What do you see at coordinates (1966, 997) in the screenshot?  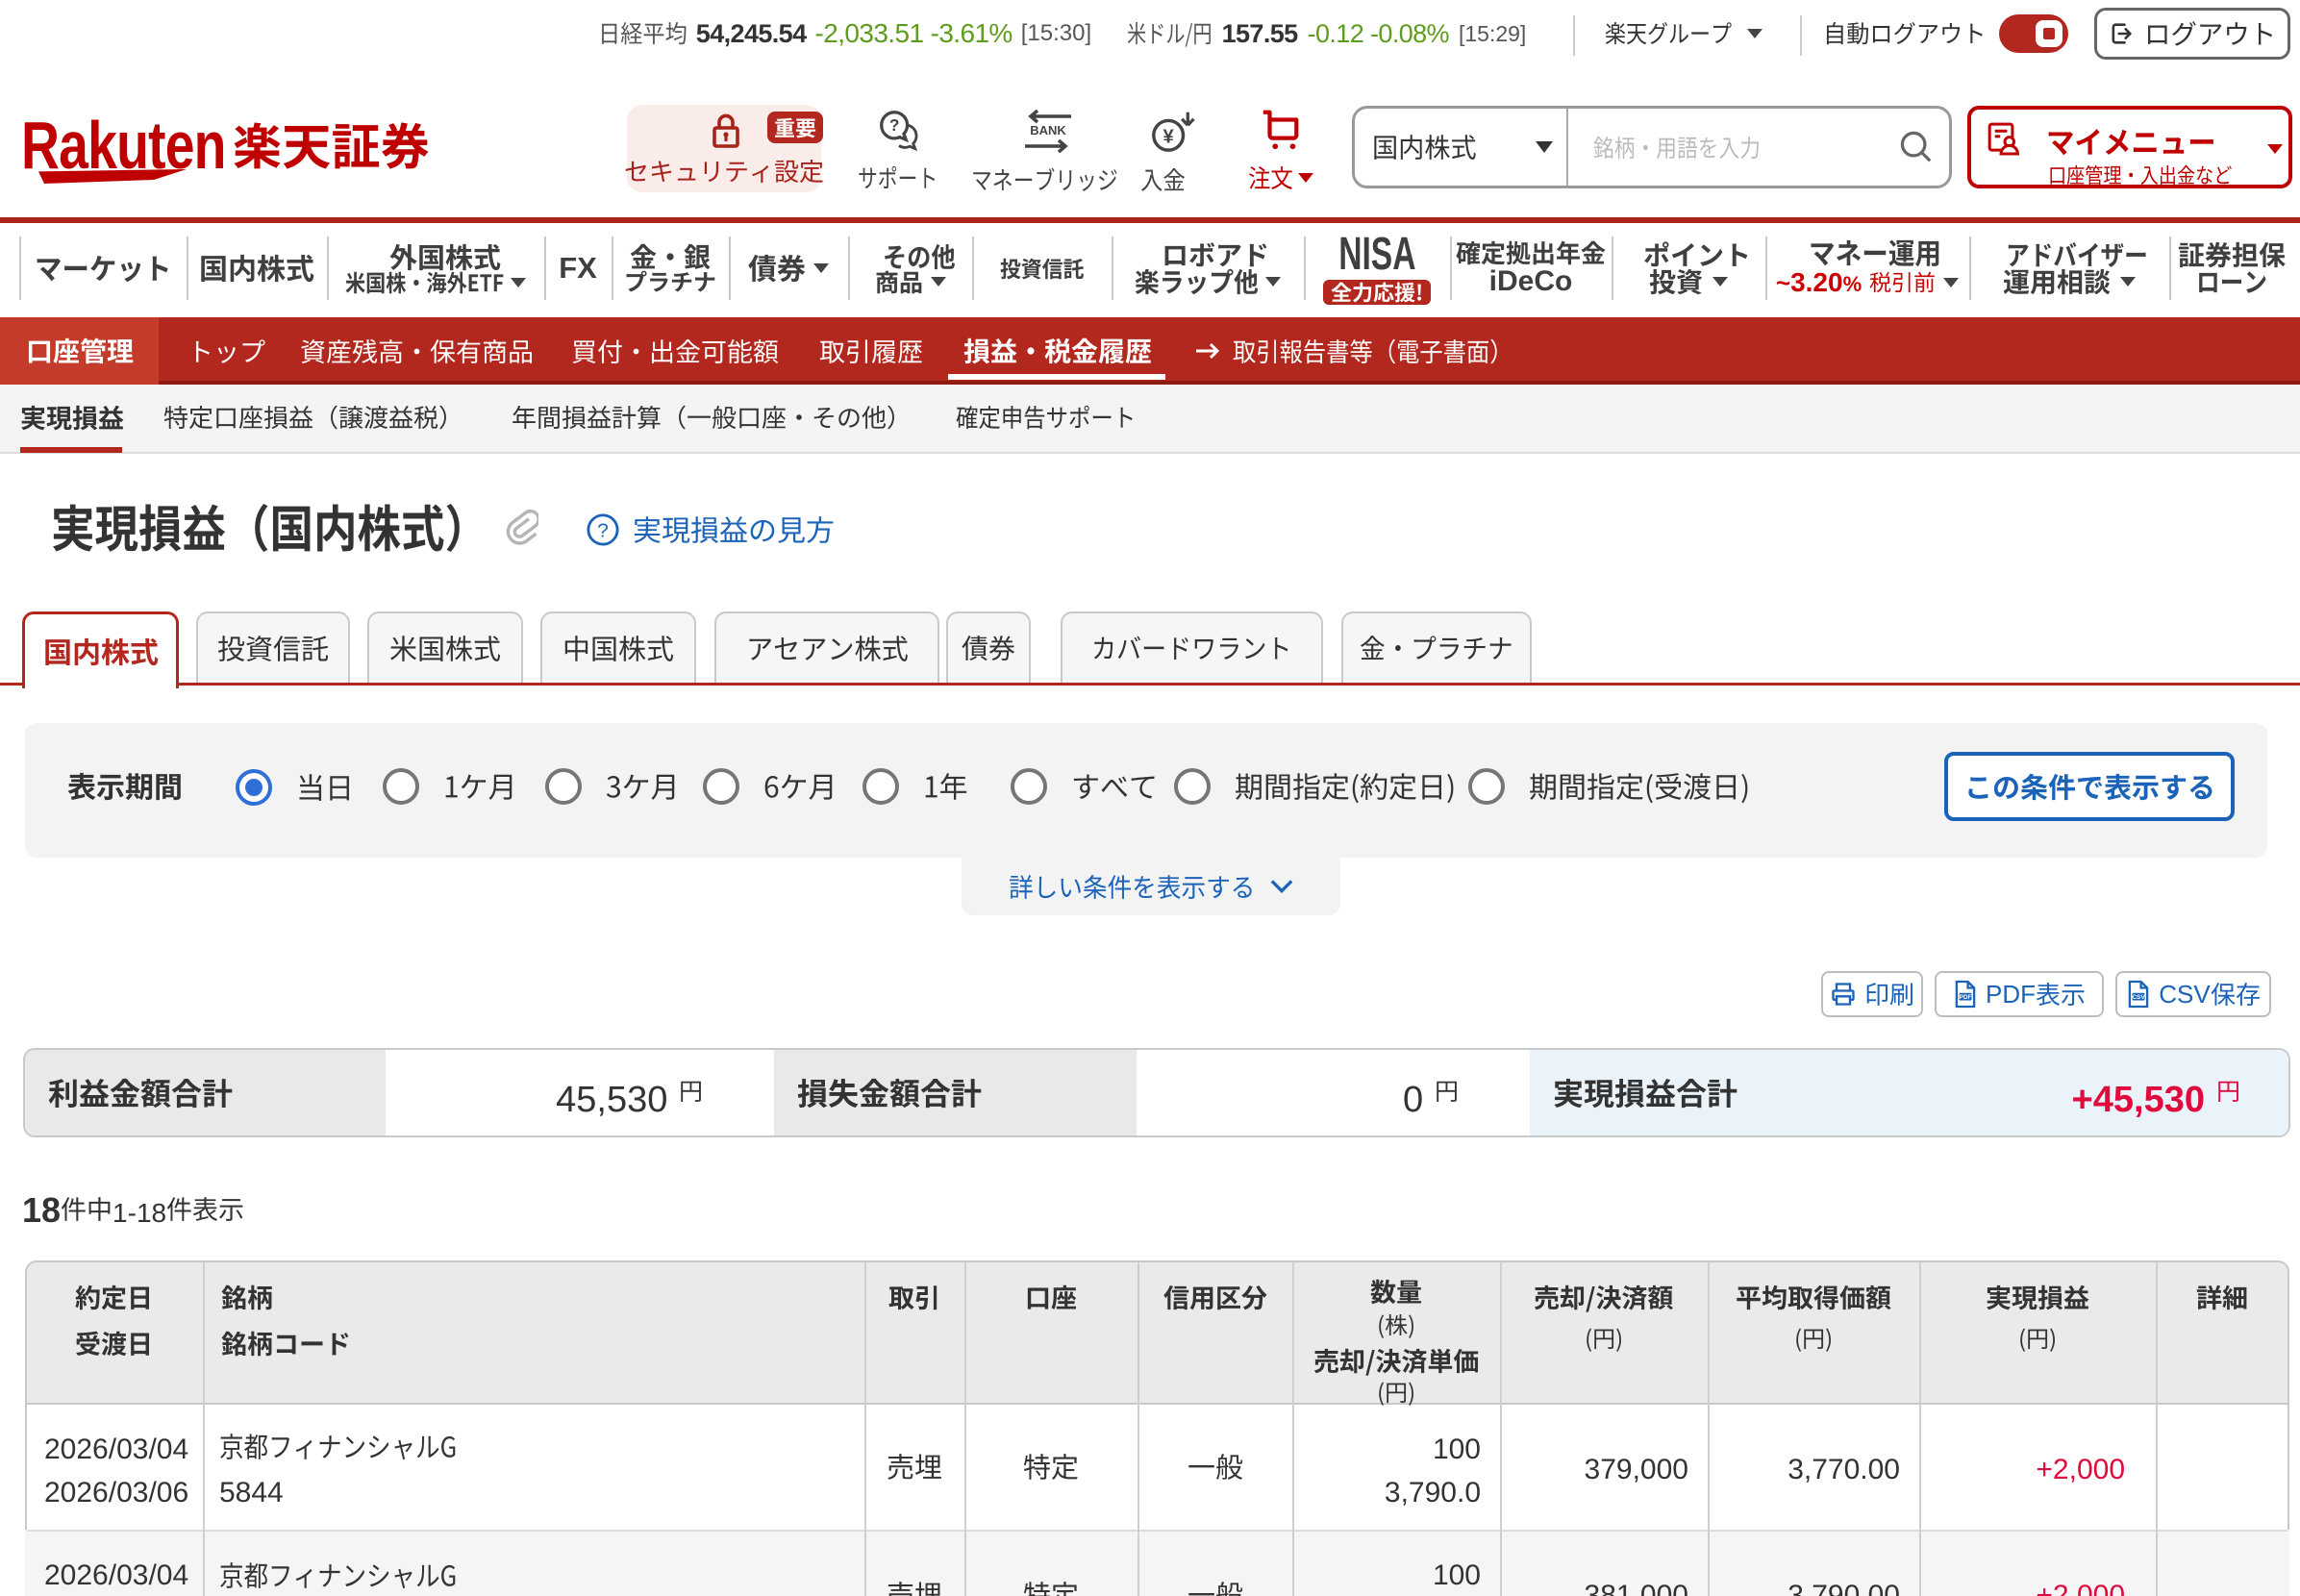 I see `svg-text: PDF` at bounding box center [1966, 997].